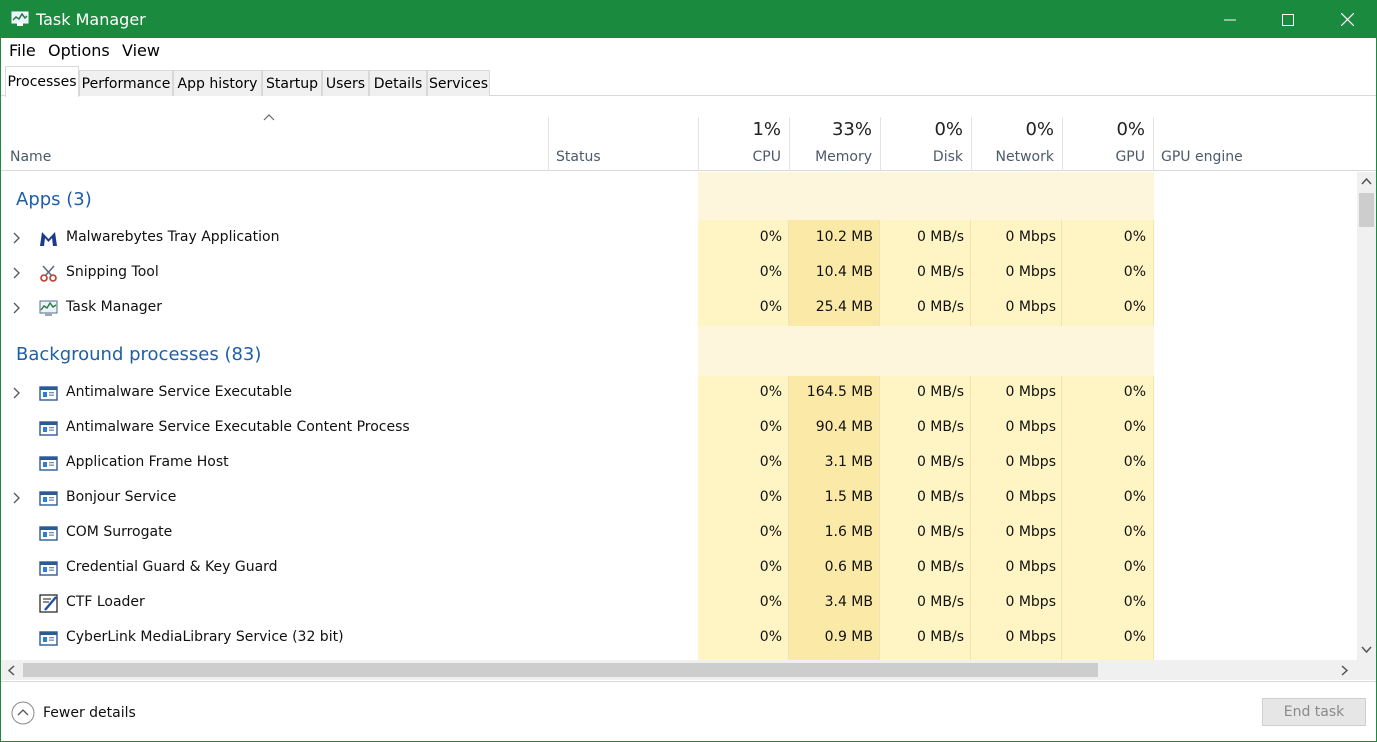  What do you see at coordinates (79, 50) in the screenshot?
I see `menu-options: Options` at bounding box center [79, 50].